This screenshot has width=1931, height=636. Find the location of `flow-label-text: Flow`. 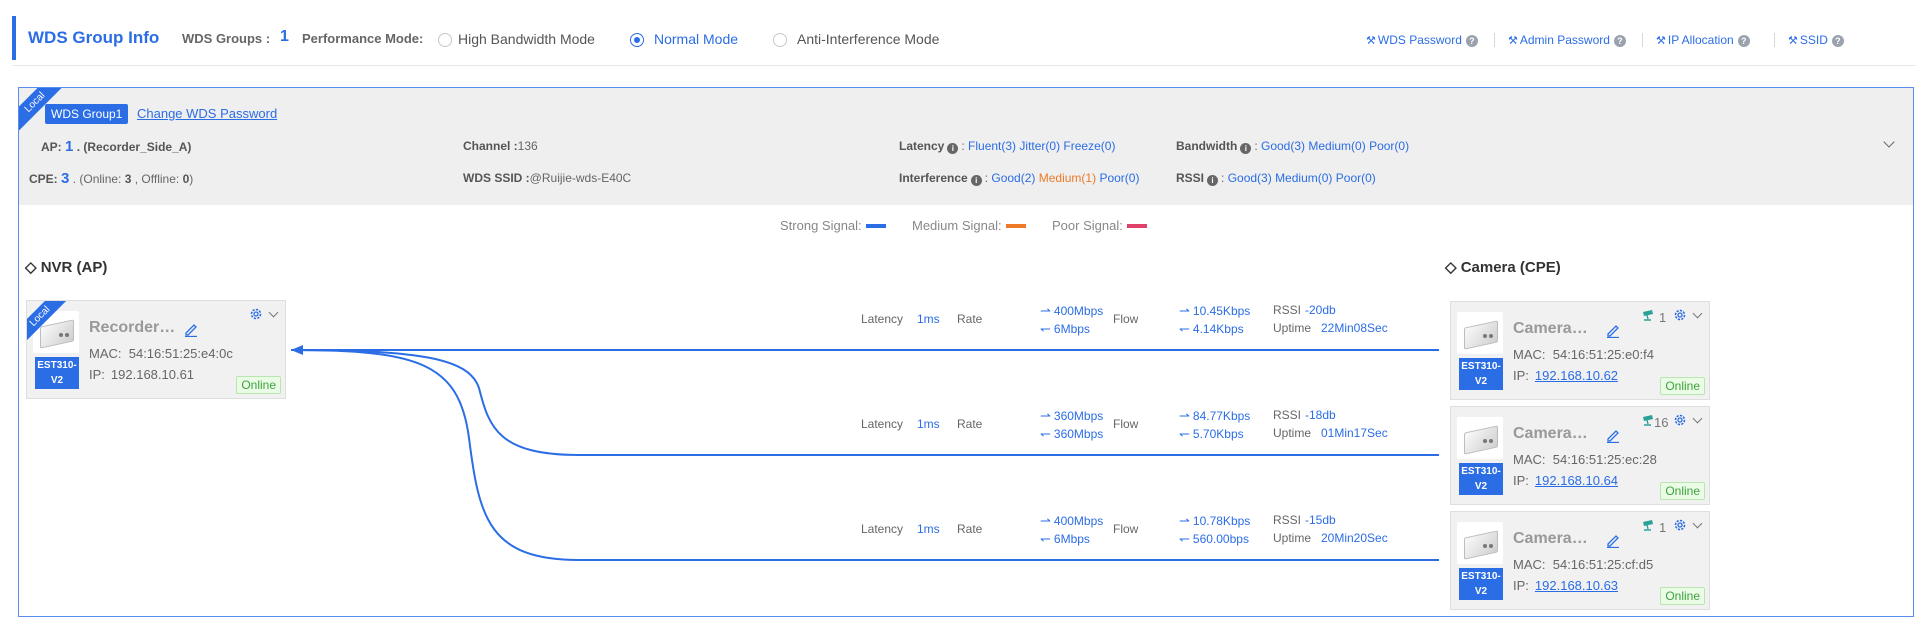

flow-label-text: Flow is located at coordinates (1126, 529).